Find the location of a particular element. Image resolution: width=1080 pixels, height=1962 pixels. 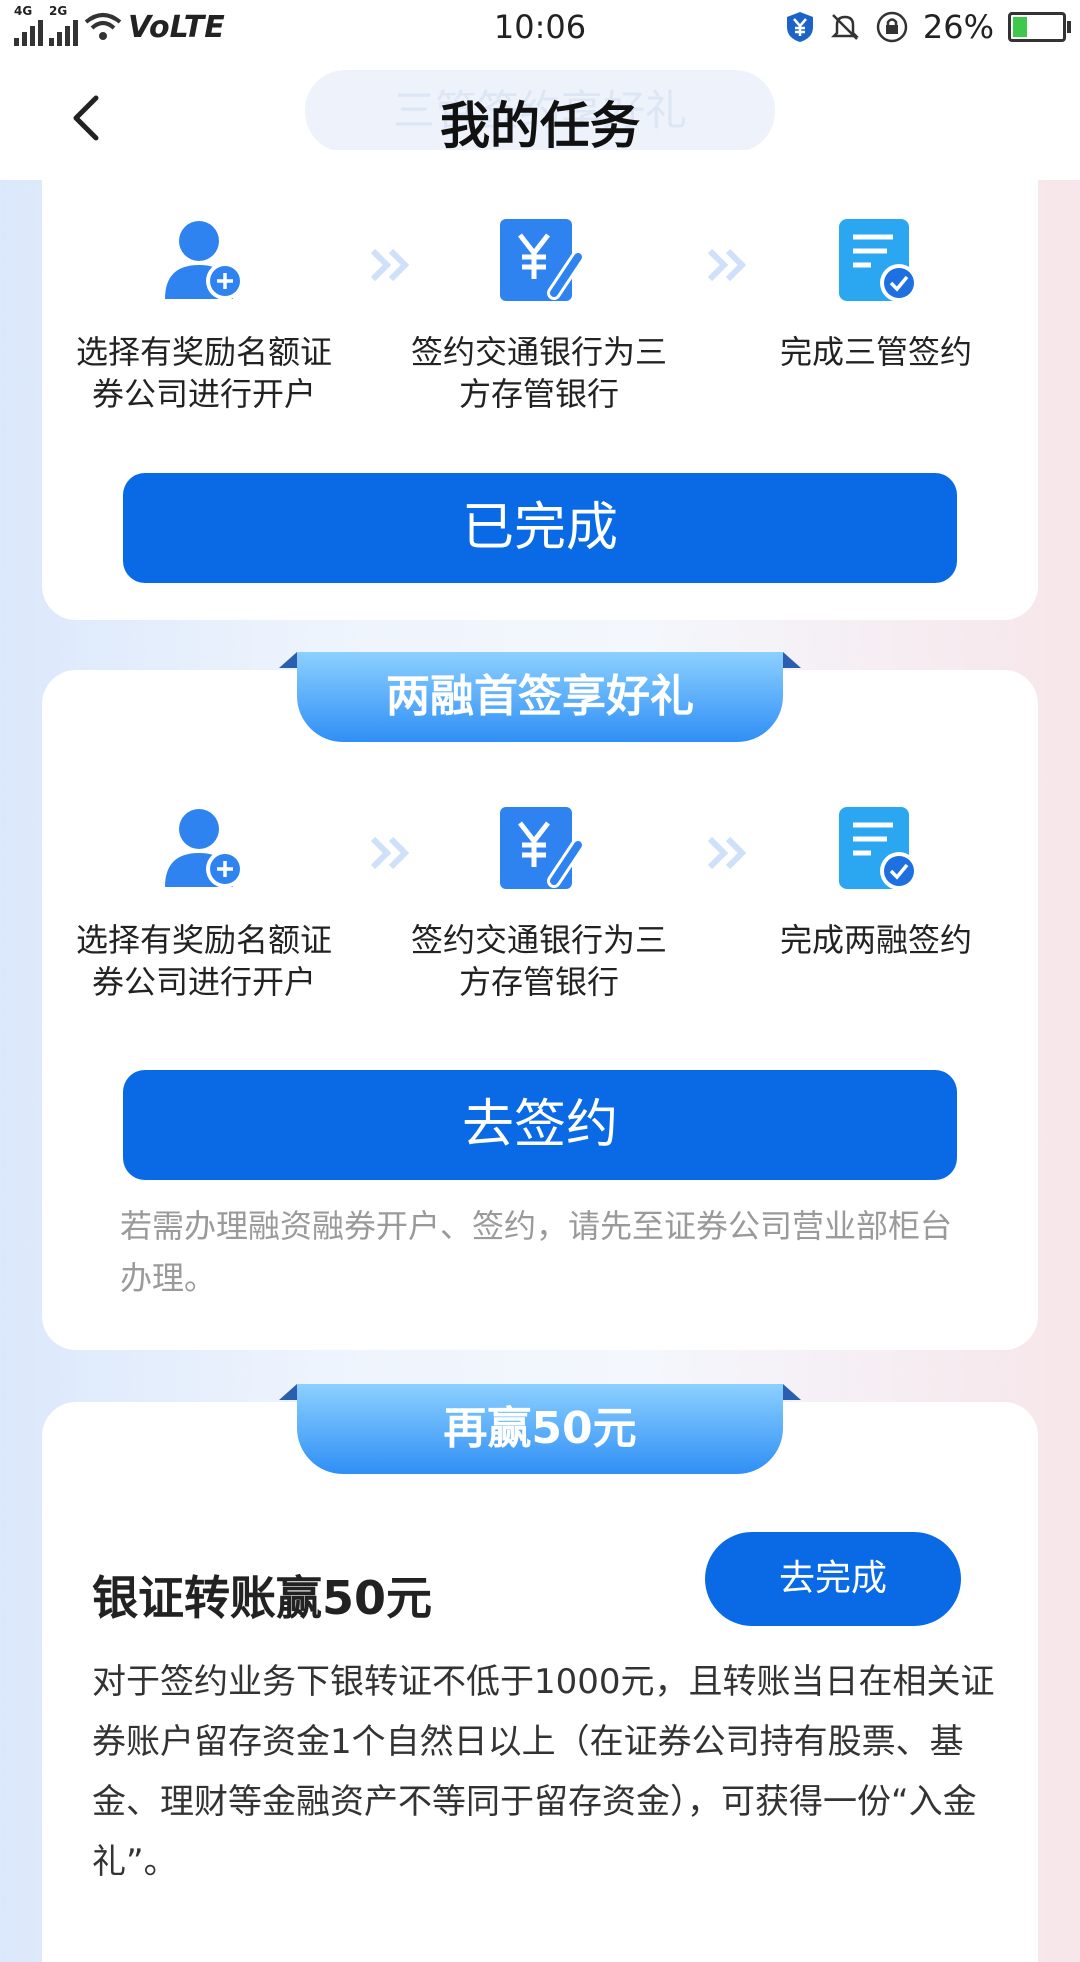

section-ribbon: 再赢50元 is located at coordinates (540, 1429).